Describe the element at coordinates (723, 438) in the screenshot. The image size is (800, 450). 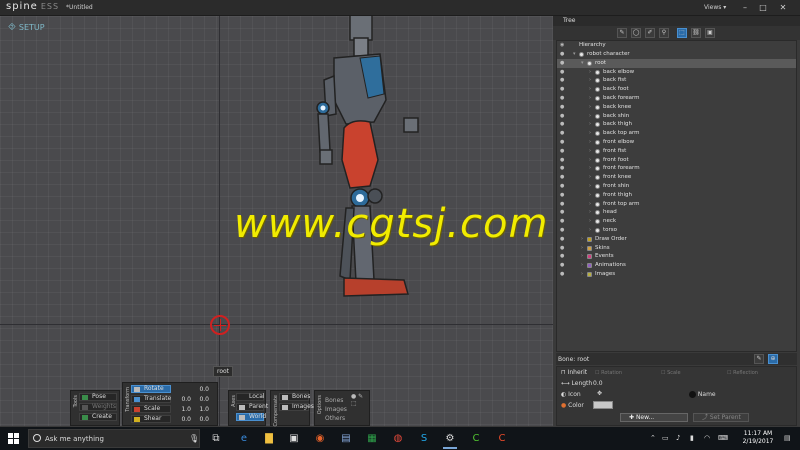
I see `language-icon: ⌨` at that location.